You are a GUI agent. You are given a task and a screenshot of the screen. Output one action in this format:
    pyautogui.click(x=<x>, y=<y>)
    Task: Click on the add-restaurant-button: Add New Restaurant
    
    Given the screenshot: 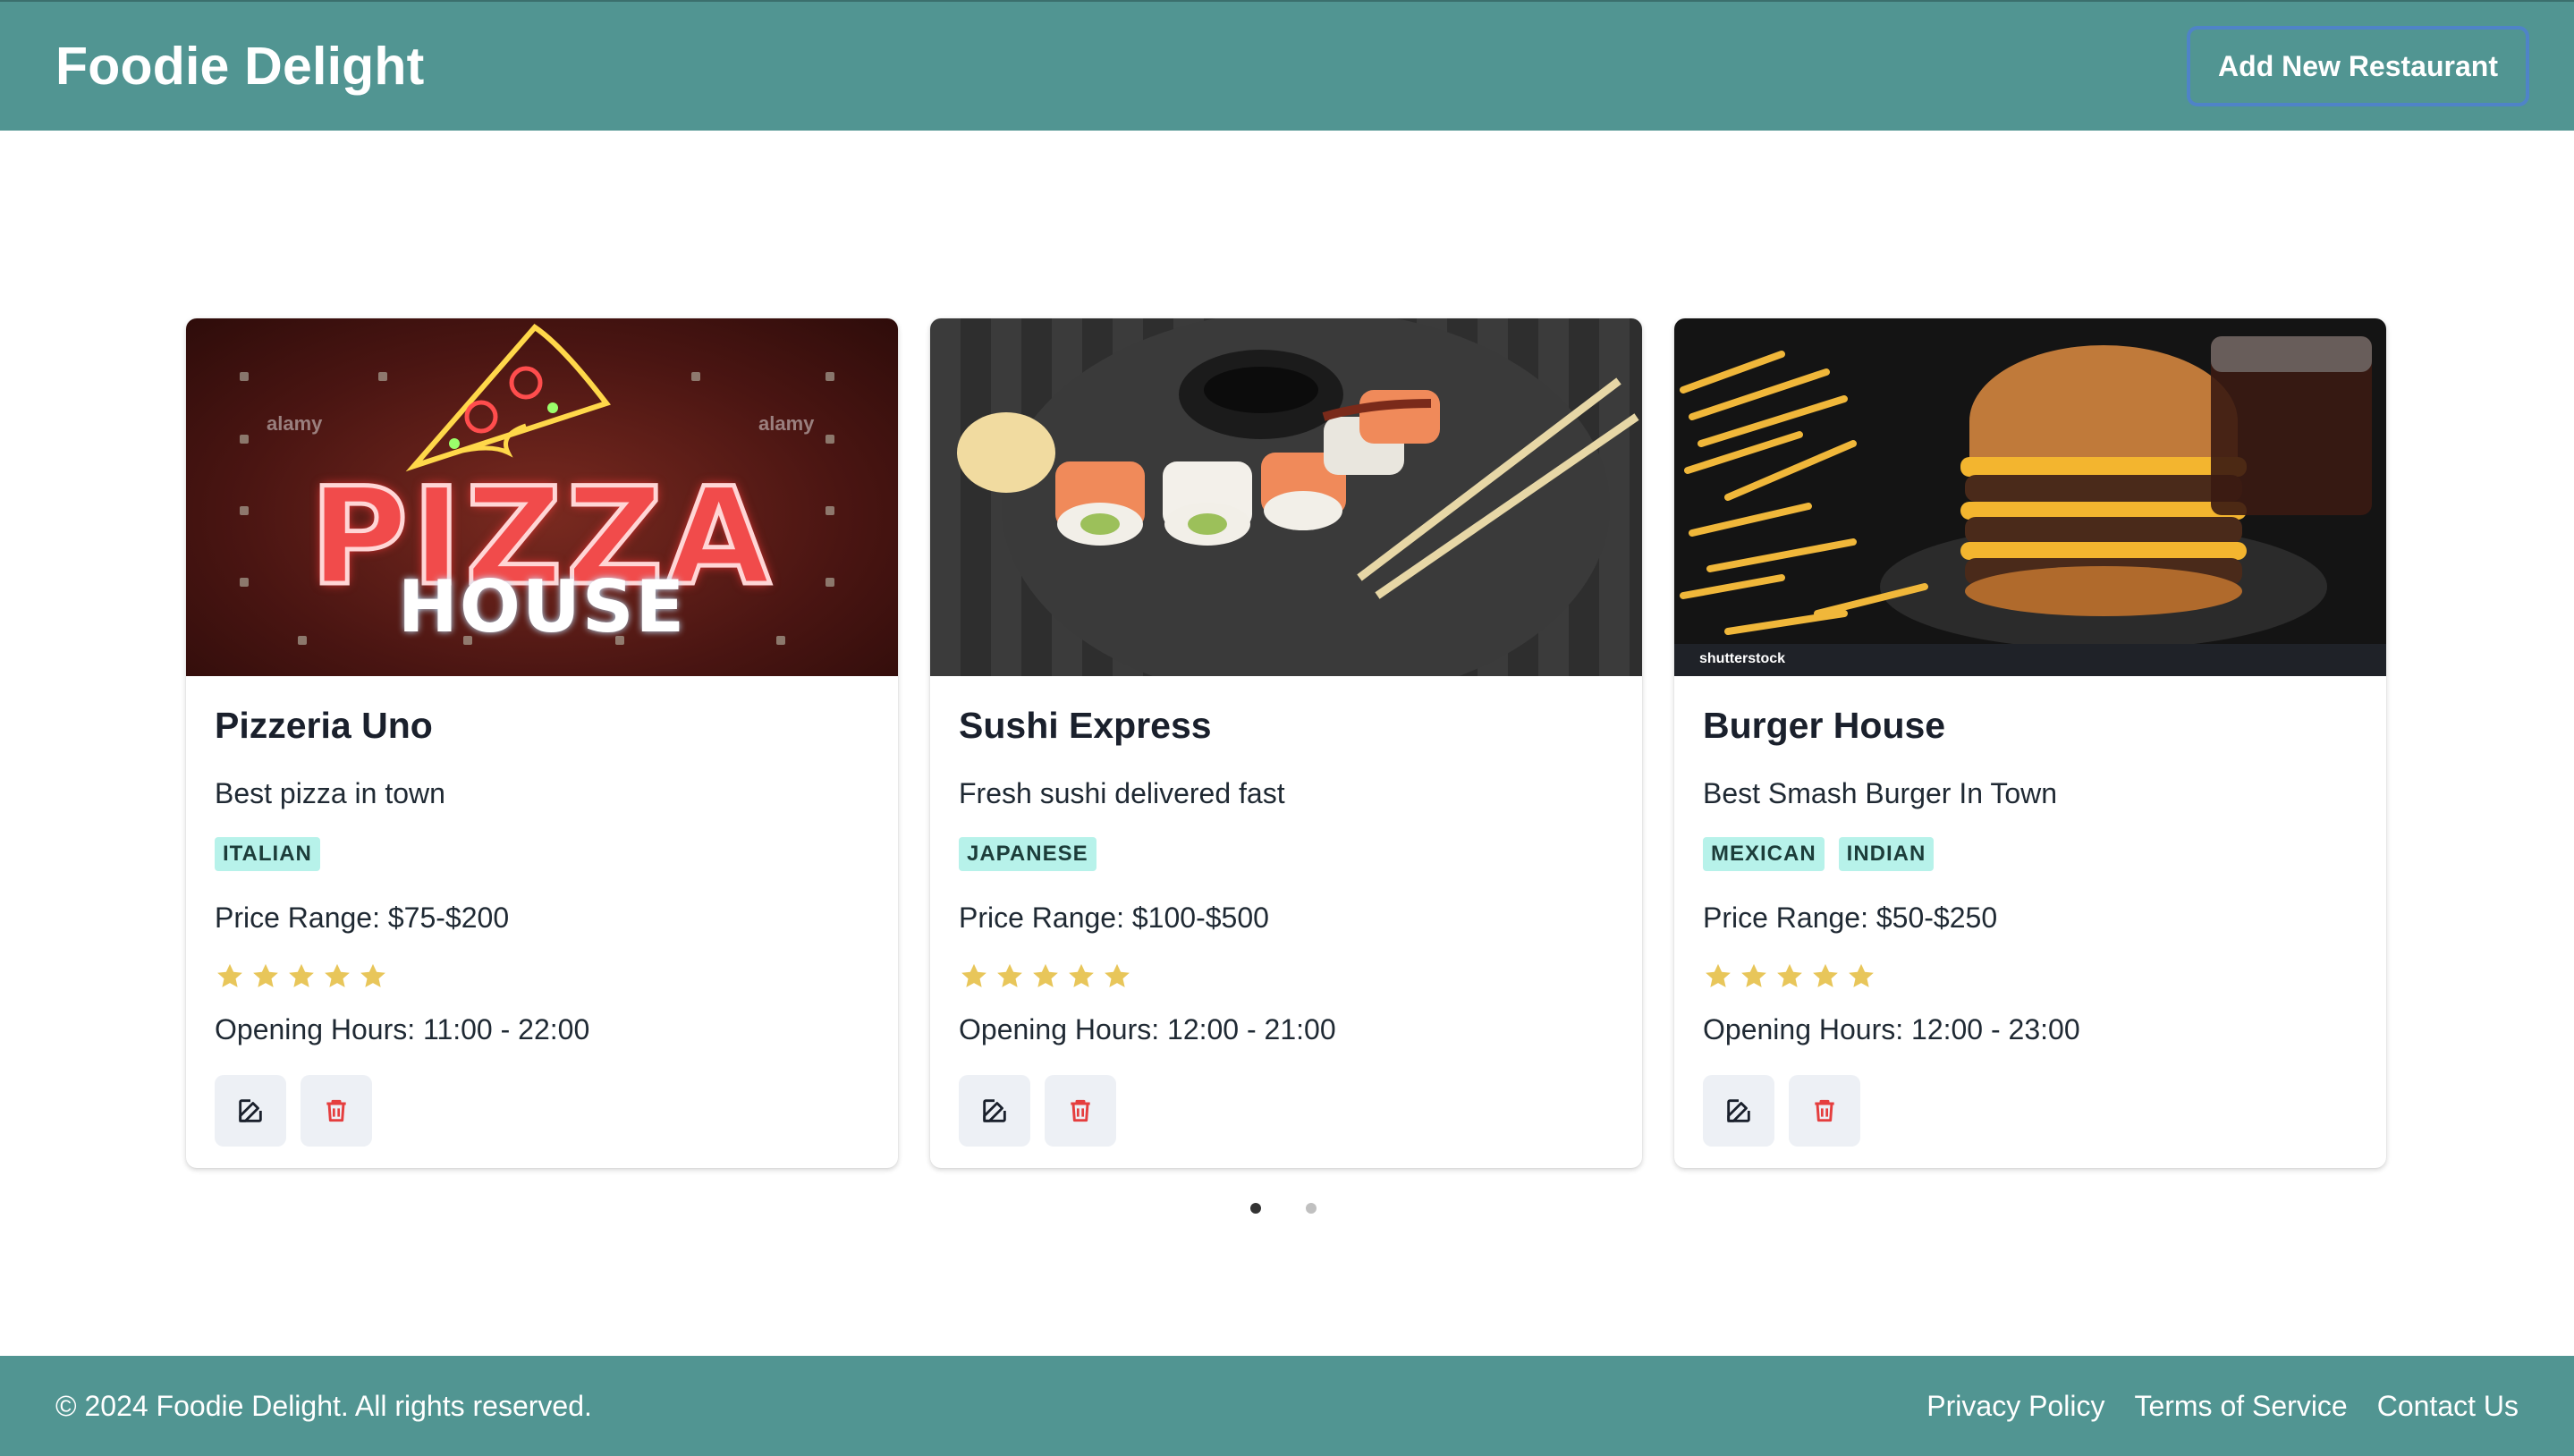 What is the action you would take?
    pyautogui.click(x=2358, y=66)
    